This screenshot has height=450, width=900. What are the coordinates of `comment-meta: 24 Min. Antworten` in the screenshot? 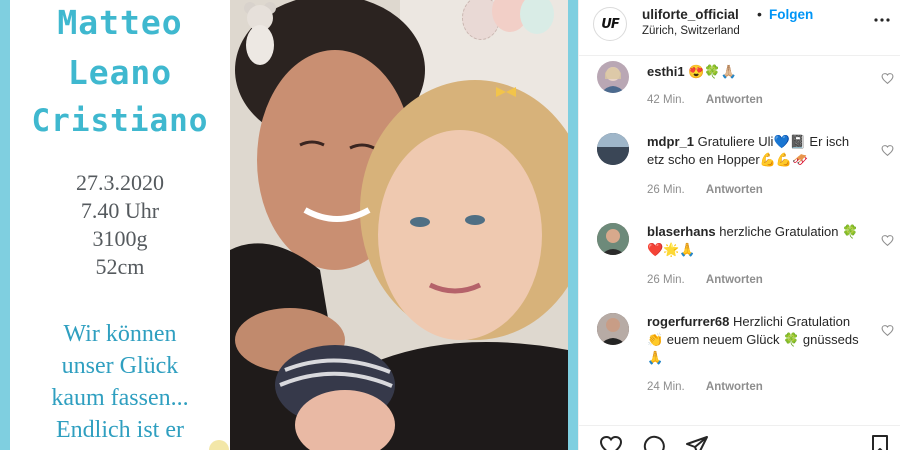 It's located at (705, 387).